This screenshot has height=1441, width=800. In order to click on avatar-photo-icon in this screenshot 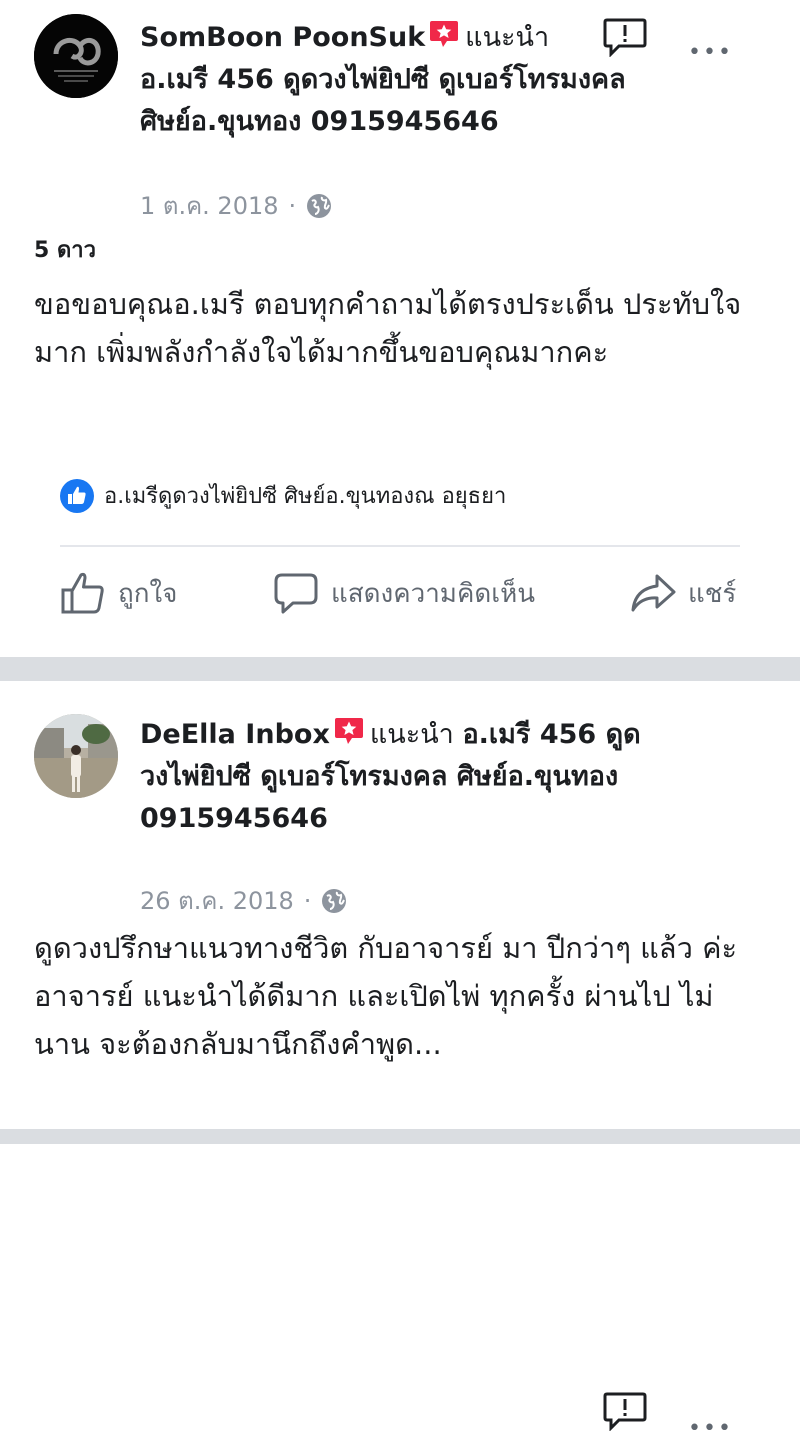, I will do `click(76, 756)`.